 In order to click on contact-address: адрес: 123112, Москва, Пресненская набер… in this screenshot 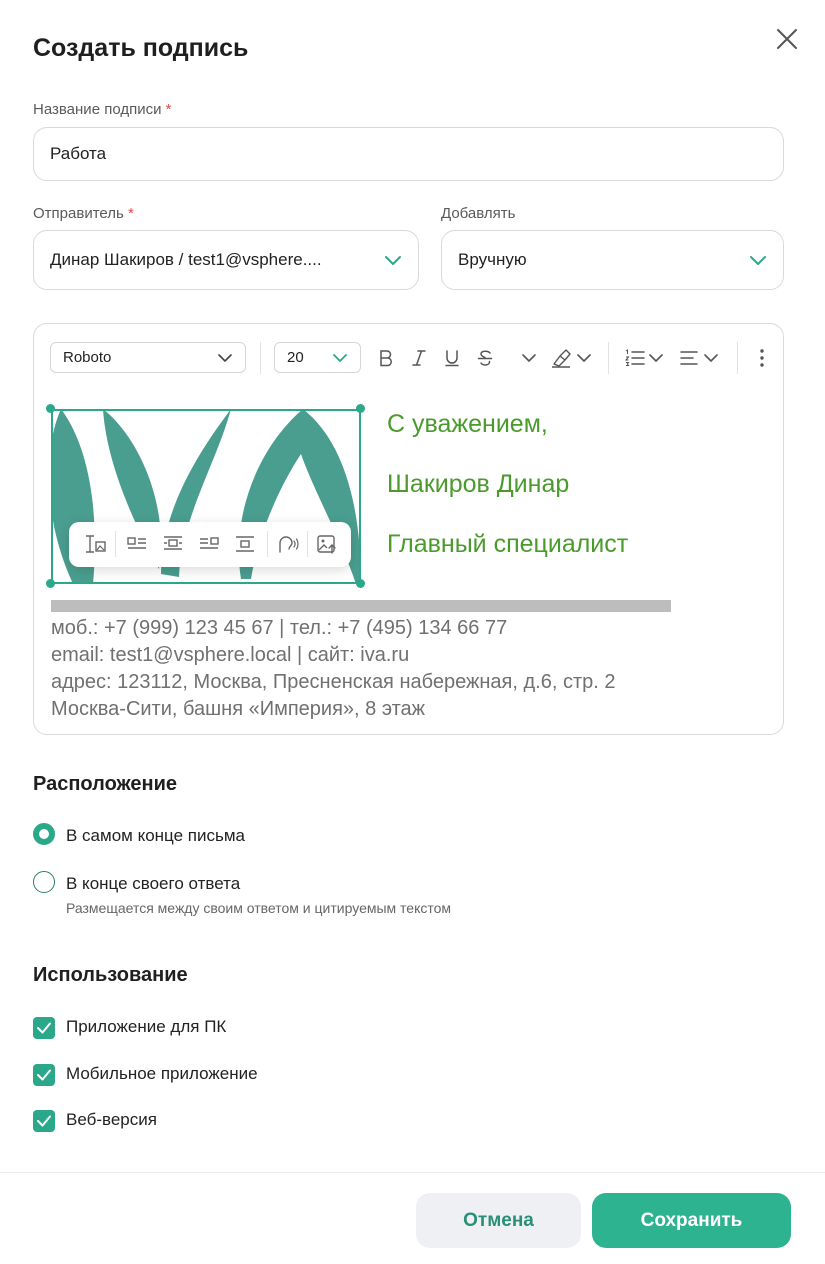, I will do `click(333, 682)`.